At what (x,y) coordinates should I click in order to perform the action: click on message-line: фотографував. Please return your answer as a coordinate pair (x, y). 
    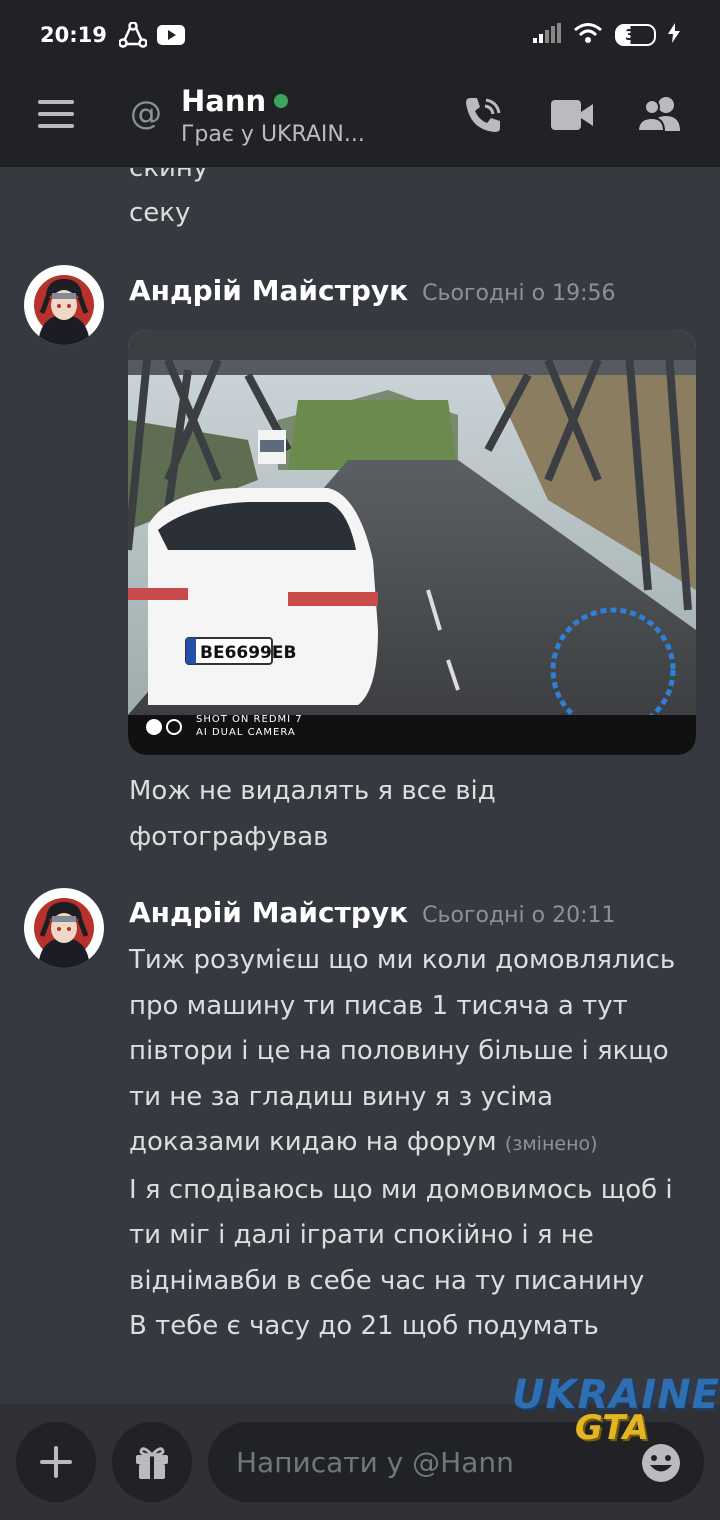
    Looking at the image, I should click on (229, 836).